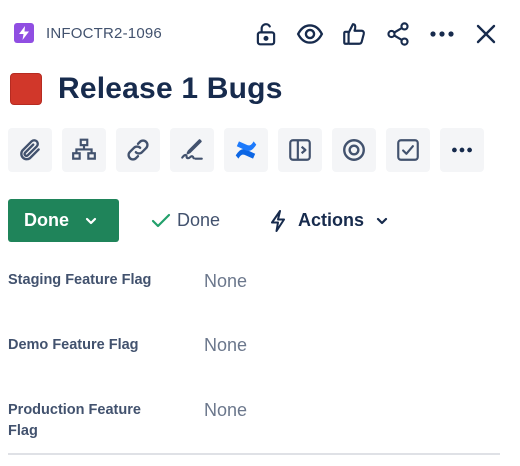 The image size is (520, 466). What do you see at coordinates (161, 221) in the screenshot?
I see `check-icon` at bounding box center [161, 221].